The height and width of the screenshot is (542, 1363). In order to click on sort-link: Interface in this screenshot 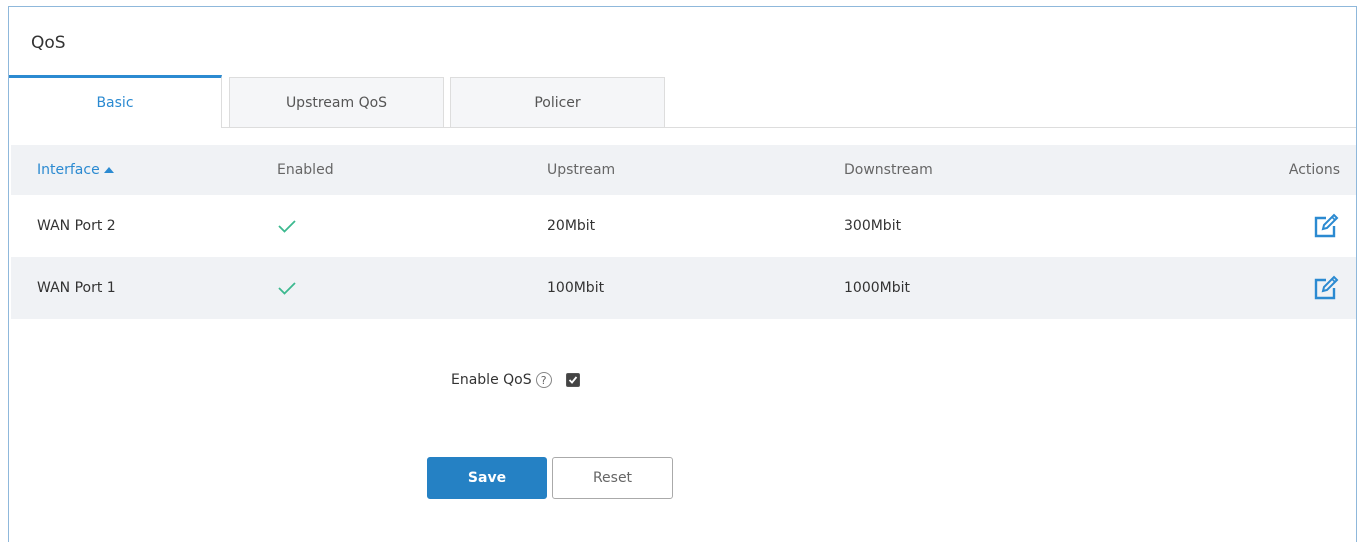, I will do `click(68, 170)`.